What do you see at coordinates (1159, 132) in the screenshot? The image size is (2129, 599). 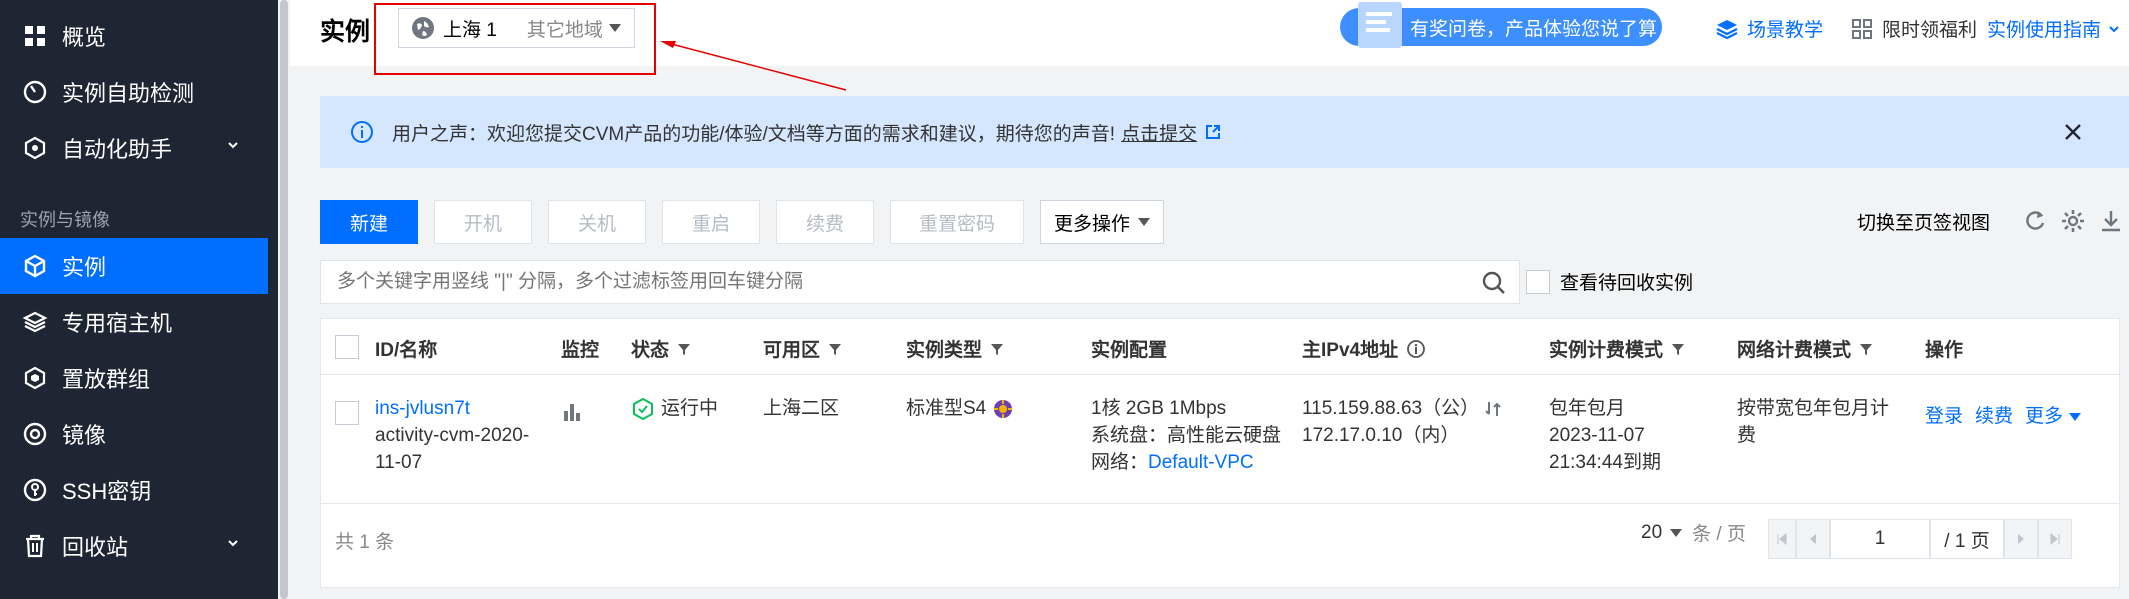 I see `submit-feedback-link: 点击提交` at bounding box center [1159, 132].